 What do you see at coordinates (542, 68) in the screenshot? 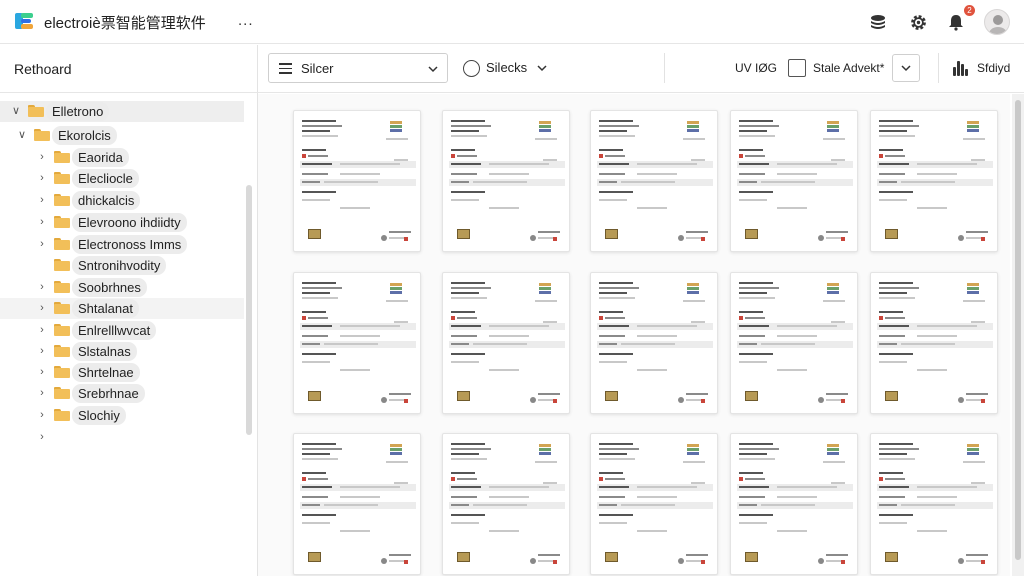
I see `chevron-down-icon` at bounding box center [542, 68].